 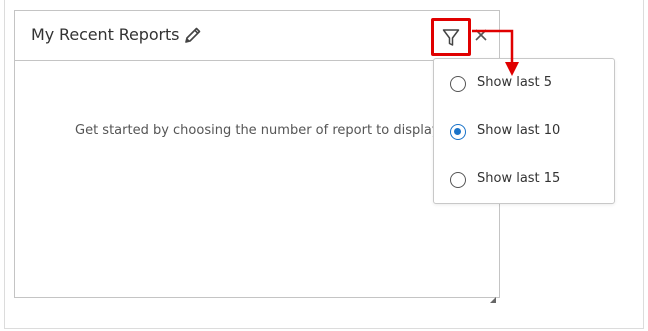 What do you see at coordinates (193, 35) in the screenshot?
I see `pencil-icon` at bounding box center [193, 35].